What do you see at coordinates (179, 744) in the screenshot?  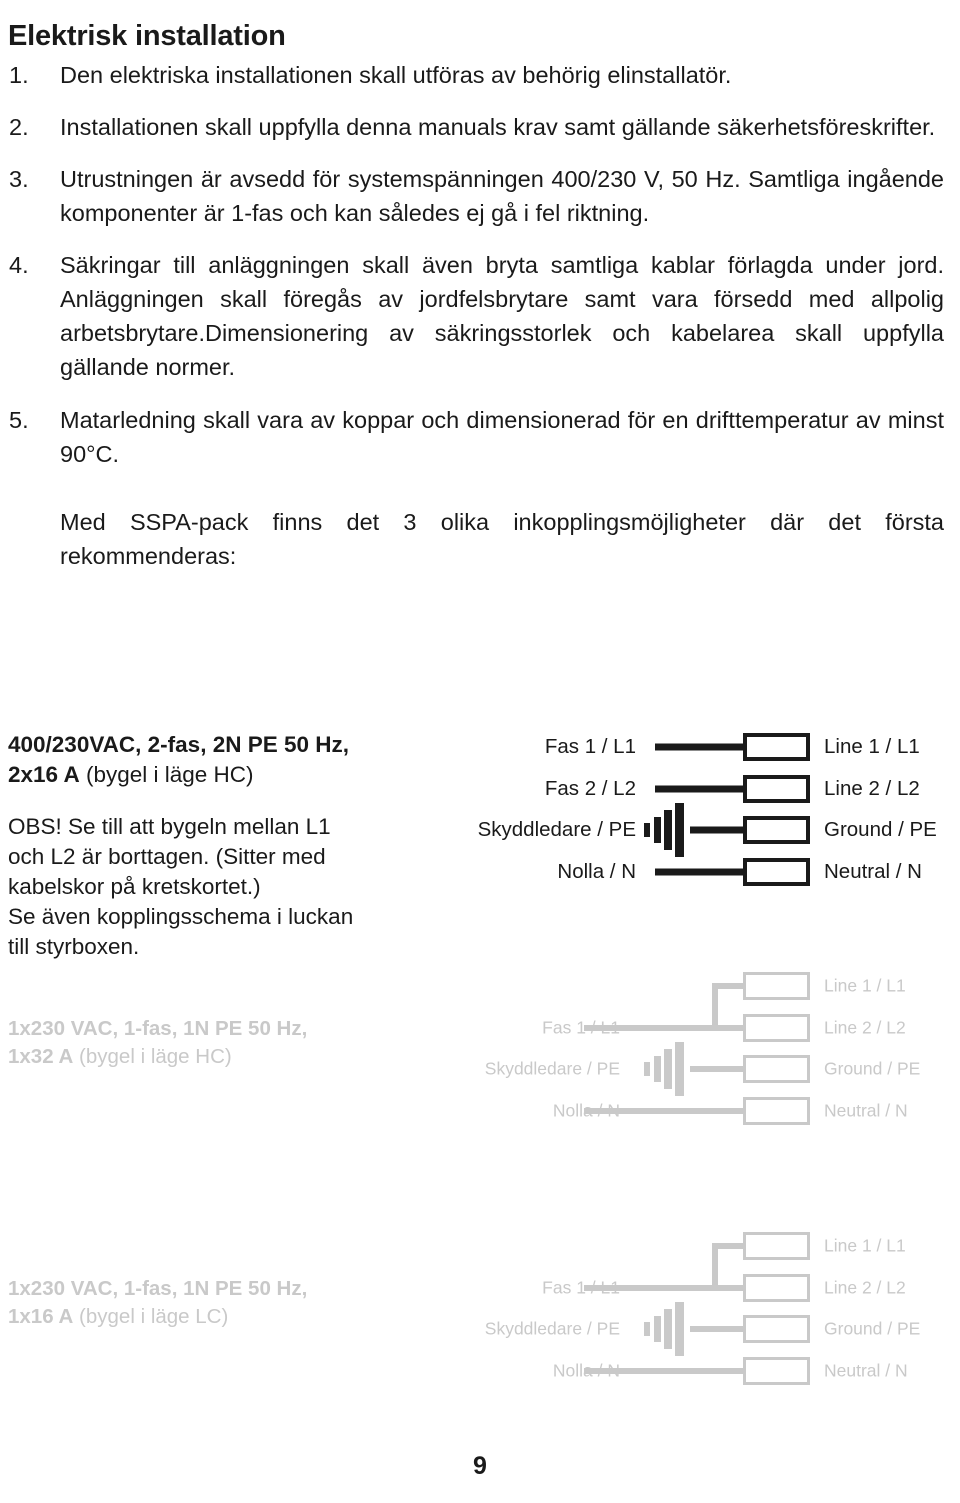 I see `caption-line-1: 400/230VAC, 2-fas, 2N PE 50 Hz,` at bounding box center [179, 744].